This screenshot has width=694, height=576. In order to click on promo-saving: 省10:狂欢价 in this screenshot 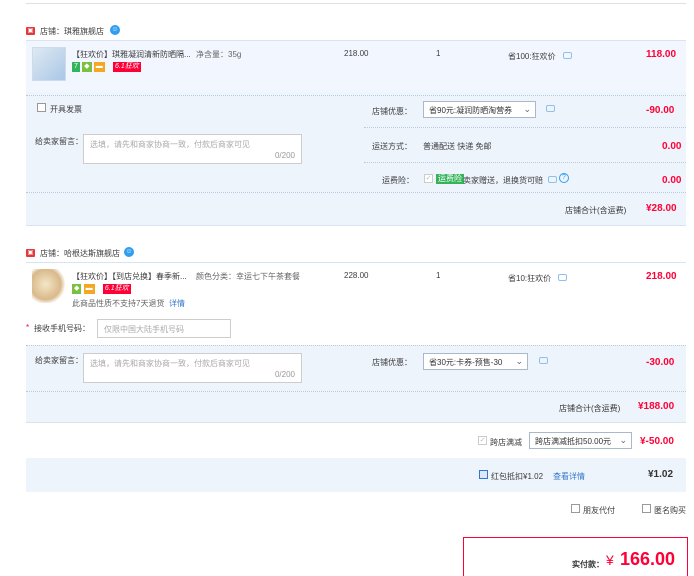, I will do `click(530, 278)`.